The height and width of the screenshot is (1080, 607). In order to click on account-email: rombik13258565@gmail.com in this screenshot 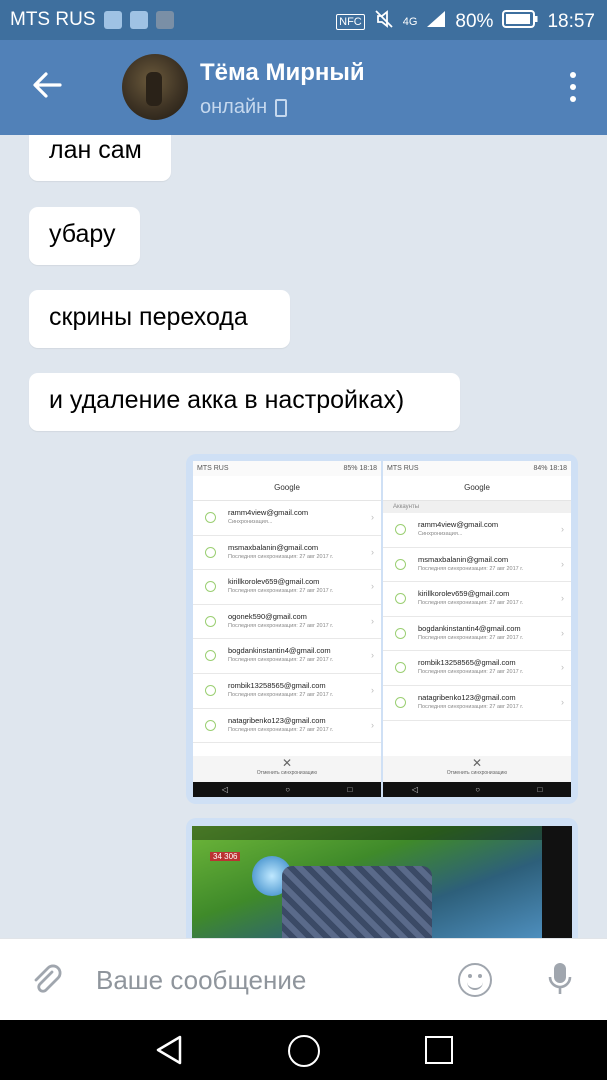, I will do `click(467, 663)`.